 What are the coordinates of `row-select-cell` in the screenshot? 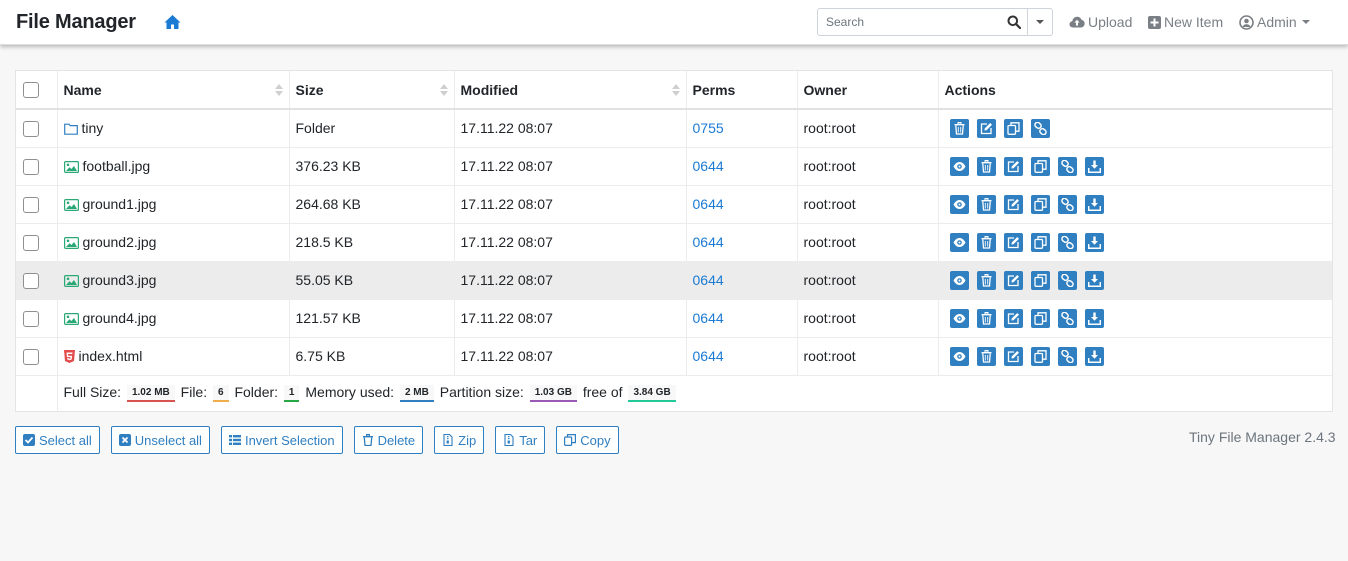 It's located at (37, 279).